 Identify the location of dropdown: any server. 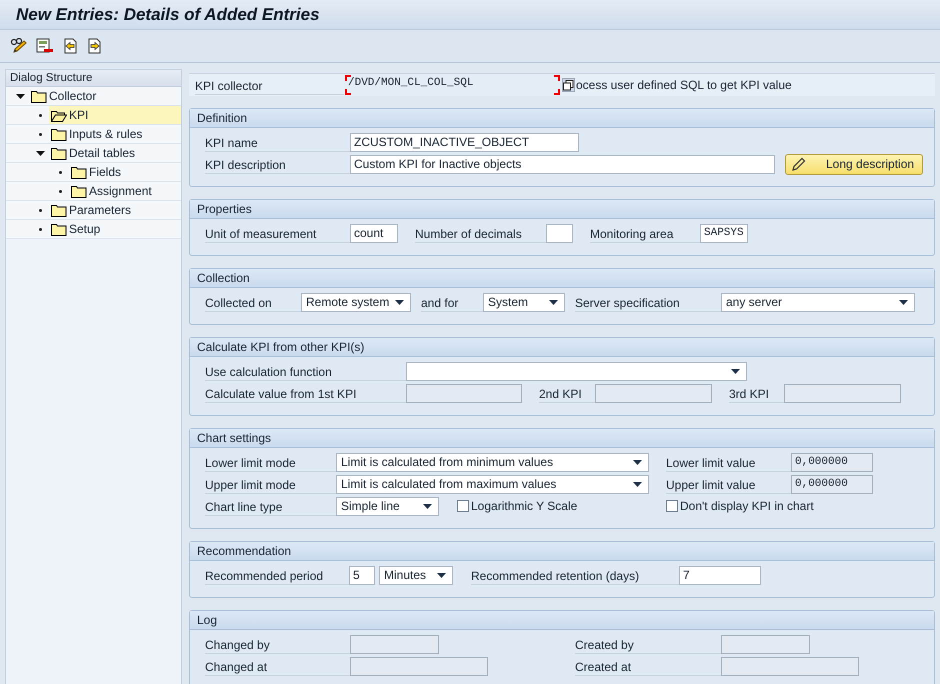
(818, 302).